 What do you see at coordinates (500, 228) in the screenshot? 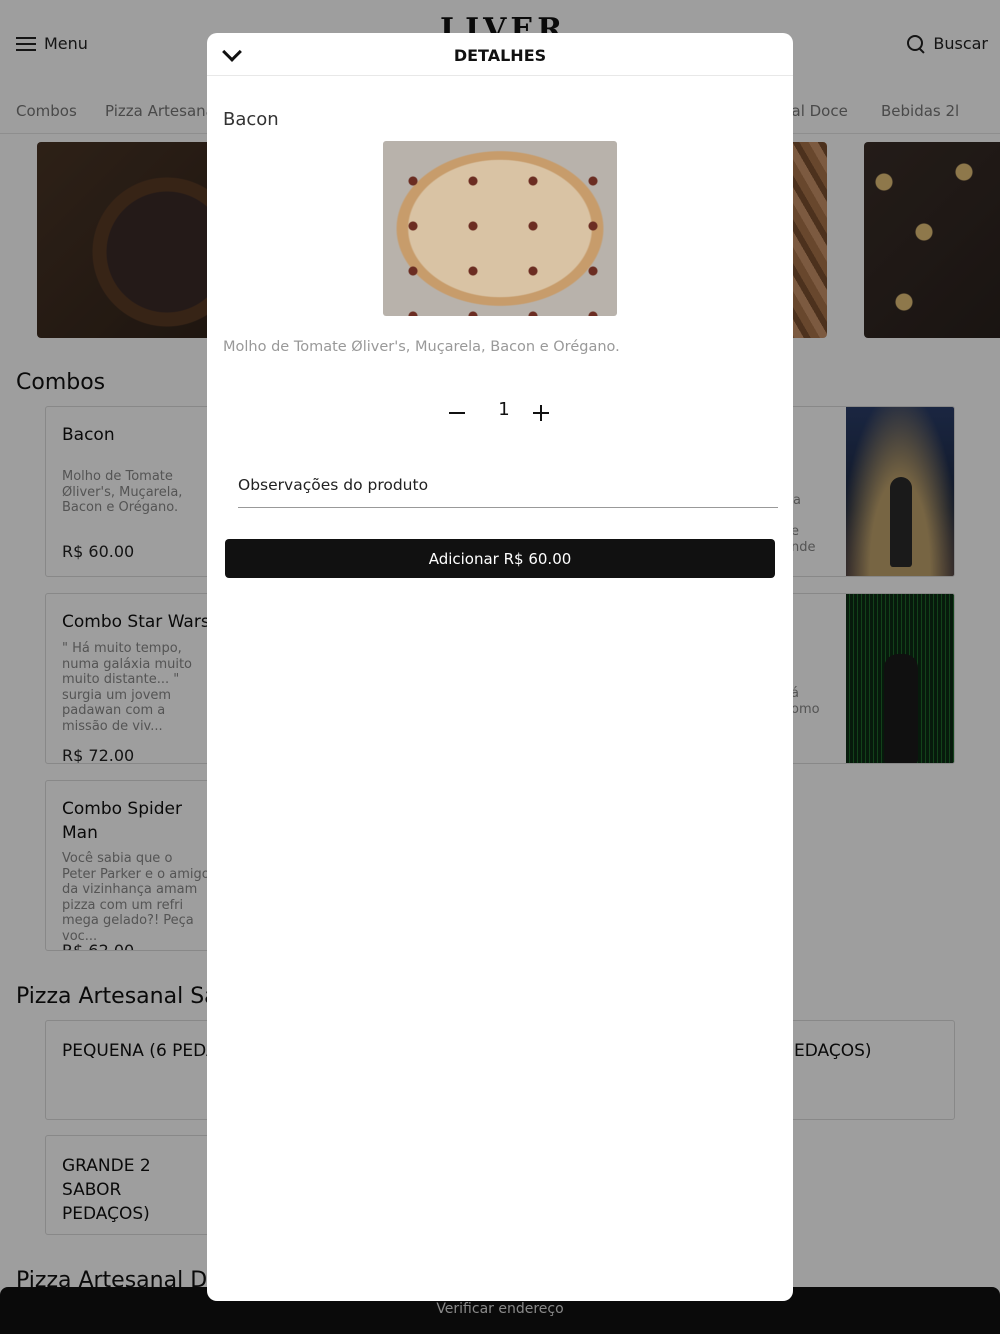
I see `product-image` at bounding box center [500, 228].